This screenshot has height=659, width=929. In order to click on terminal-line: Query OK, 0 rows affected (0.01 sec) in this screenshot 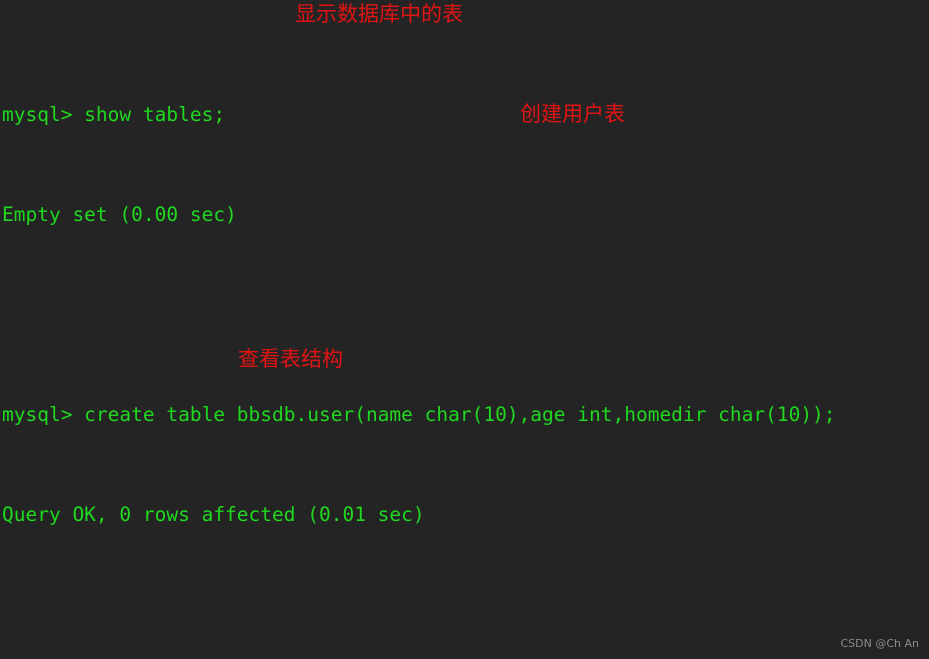, I will do `click(419, 514)`.